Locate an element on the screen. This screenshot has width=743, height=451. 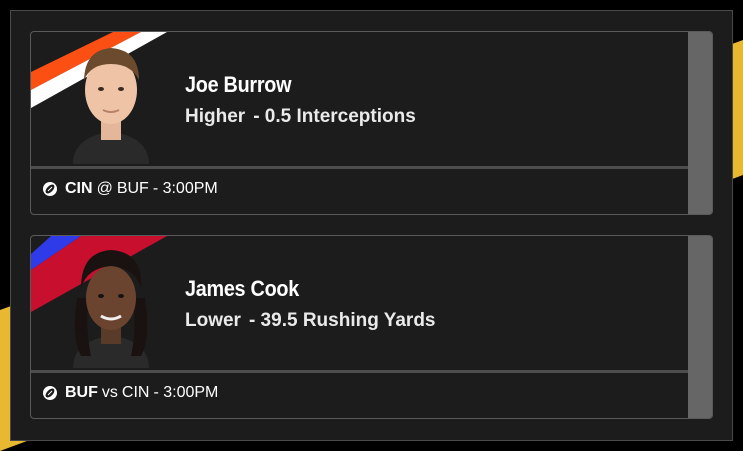
team-abbr: CIN is located at coordinates (79, 188).